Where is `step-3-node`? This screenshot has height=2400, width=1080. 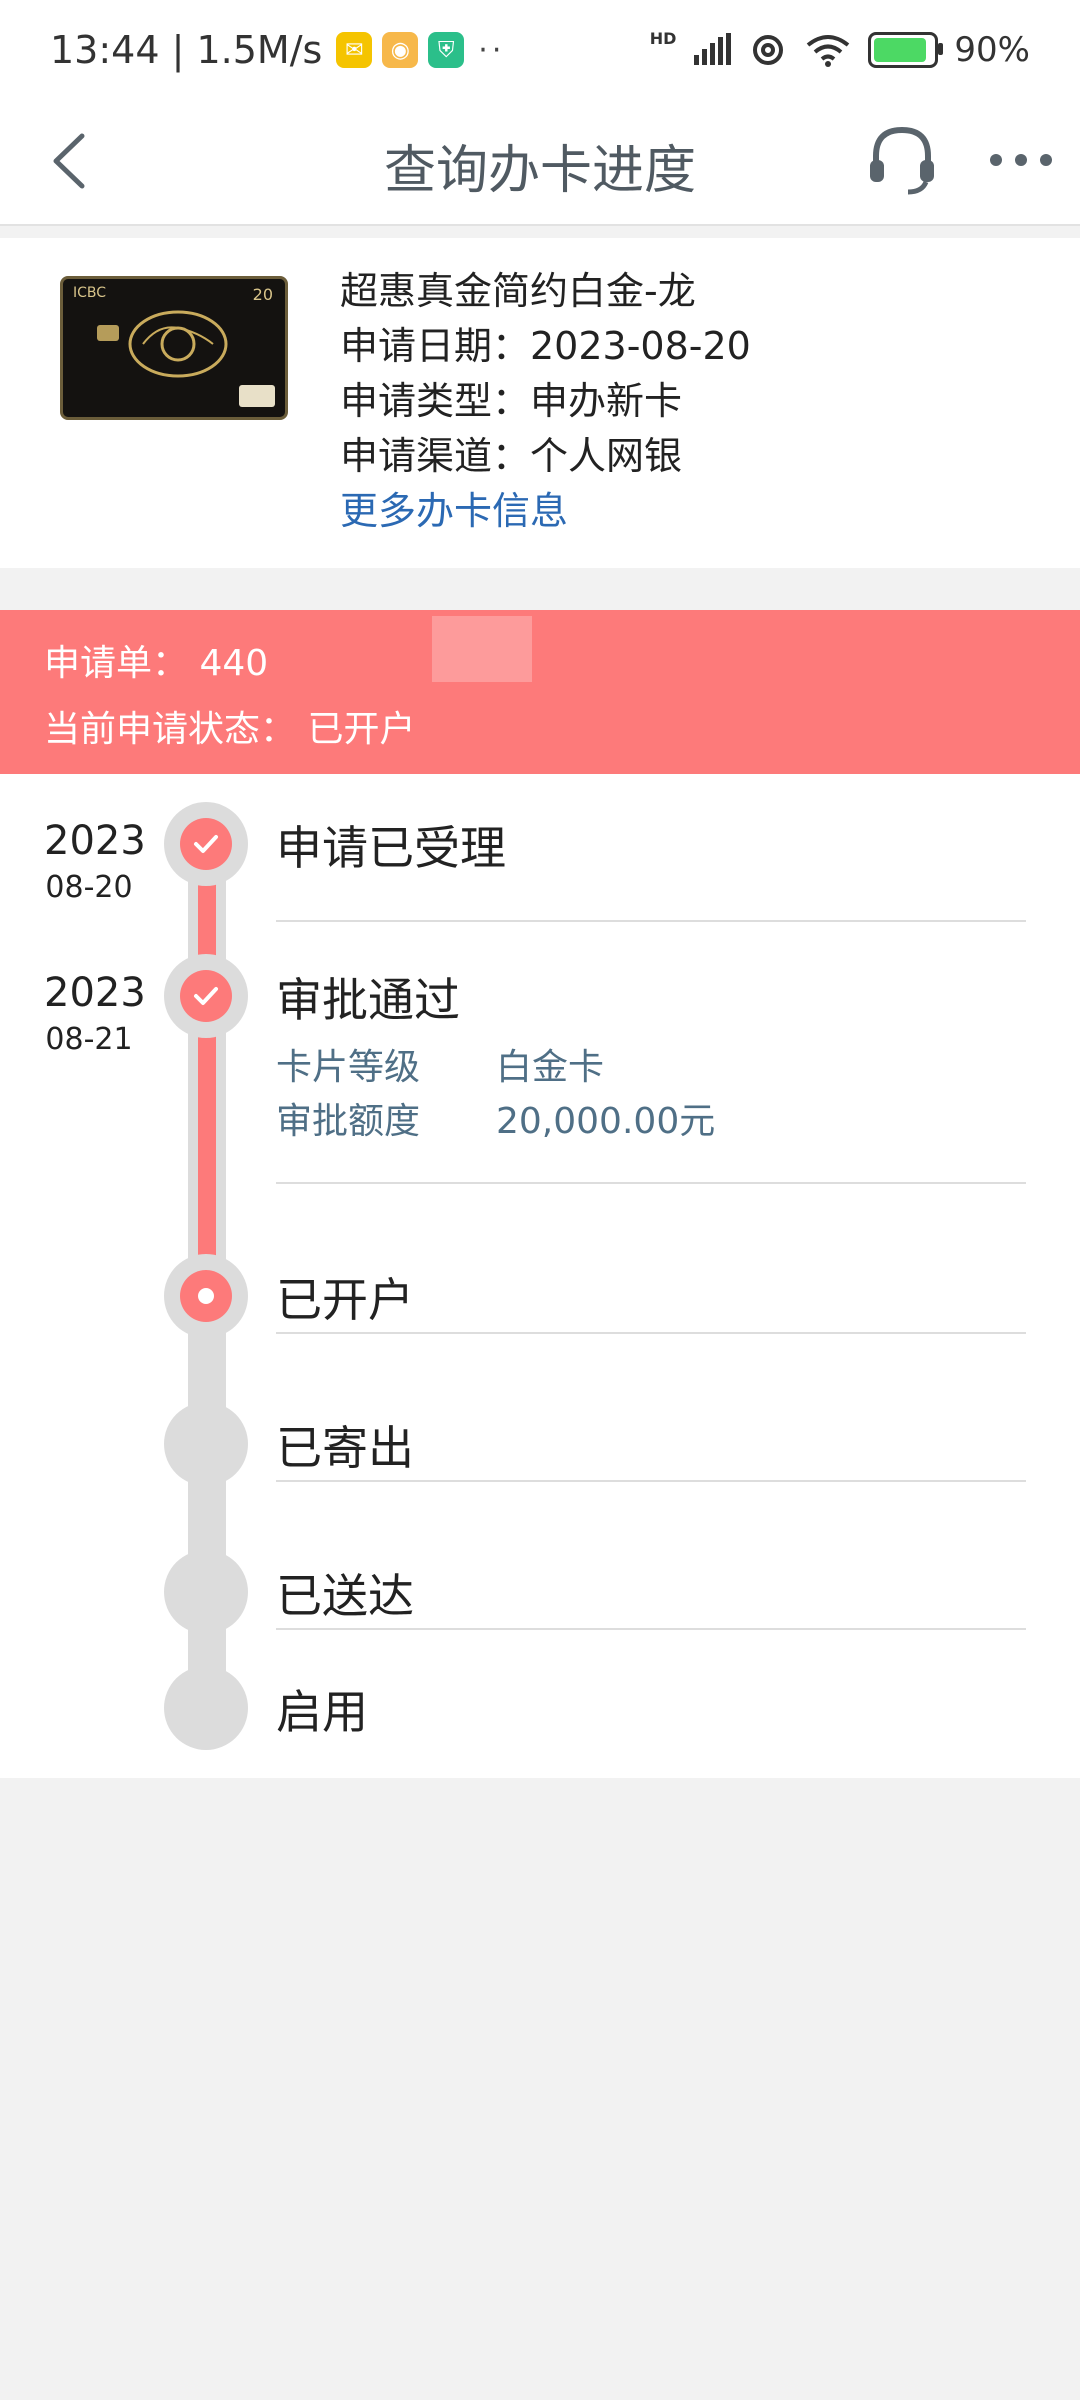
step-3-node is located at coordinates (206, 1296).